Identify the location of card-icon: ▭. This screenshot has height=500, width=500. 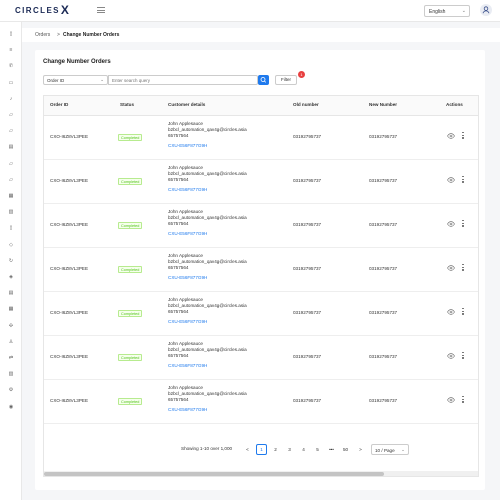
(11, 83).